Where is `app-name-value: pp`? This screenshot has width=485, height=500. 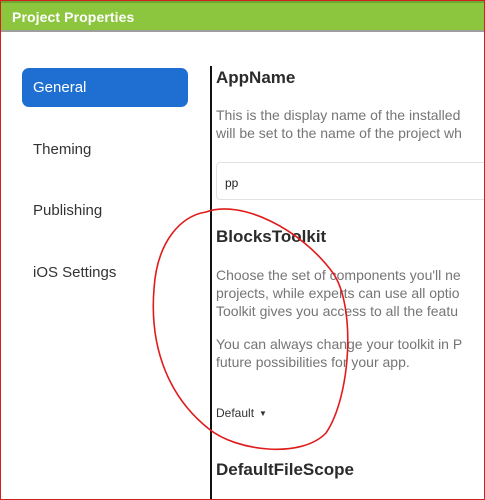 app-name-value: pp is located at coordinates (232, 183).